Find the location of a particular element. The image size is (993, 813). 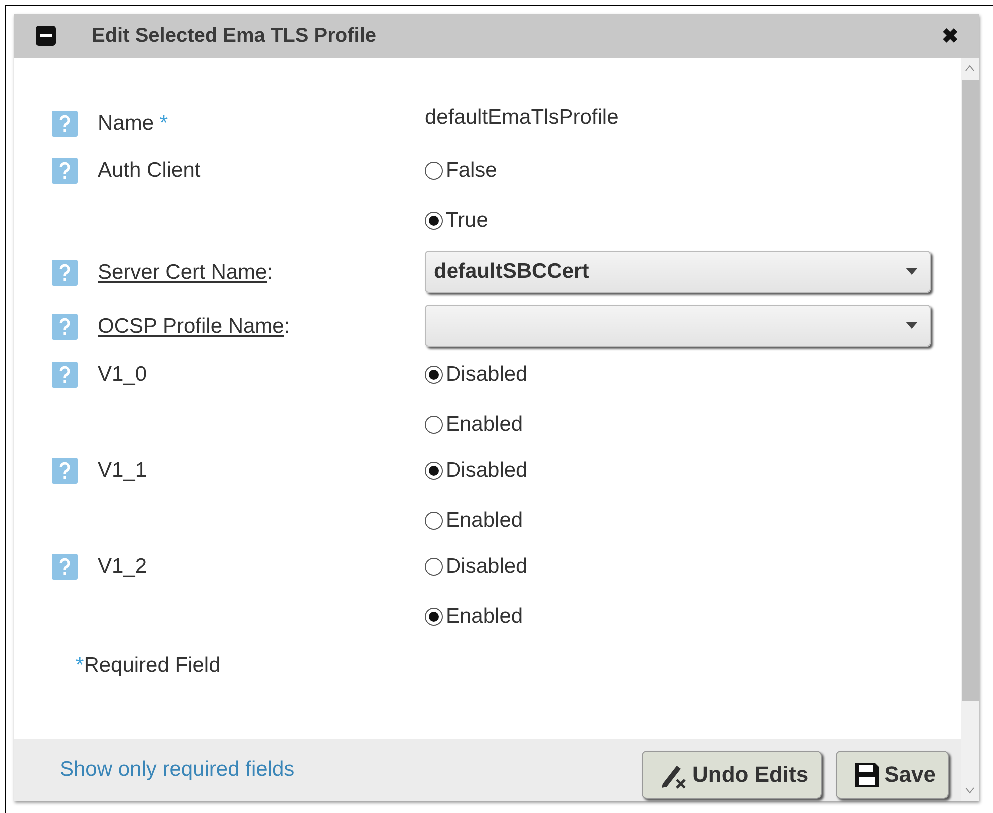

field-label: Server Cert Name: is located at coordinates (186, 273).